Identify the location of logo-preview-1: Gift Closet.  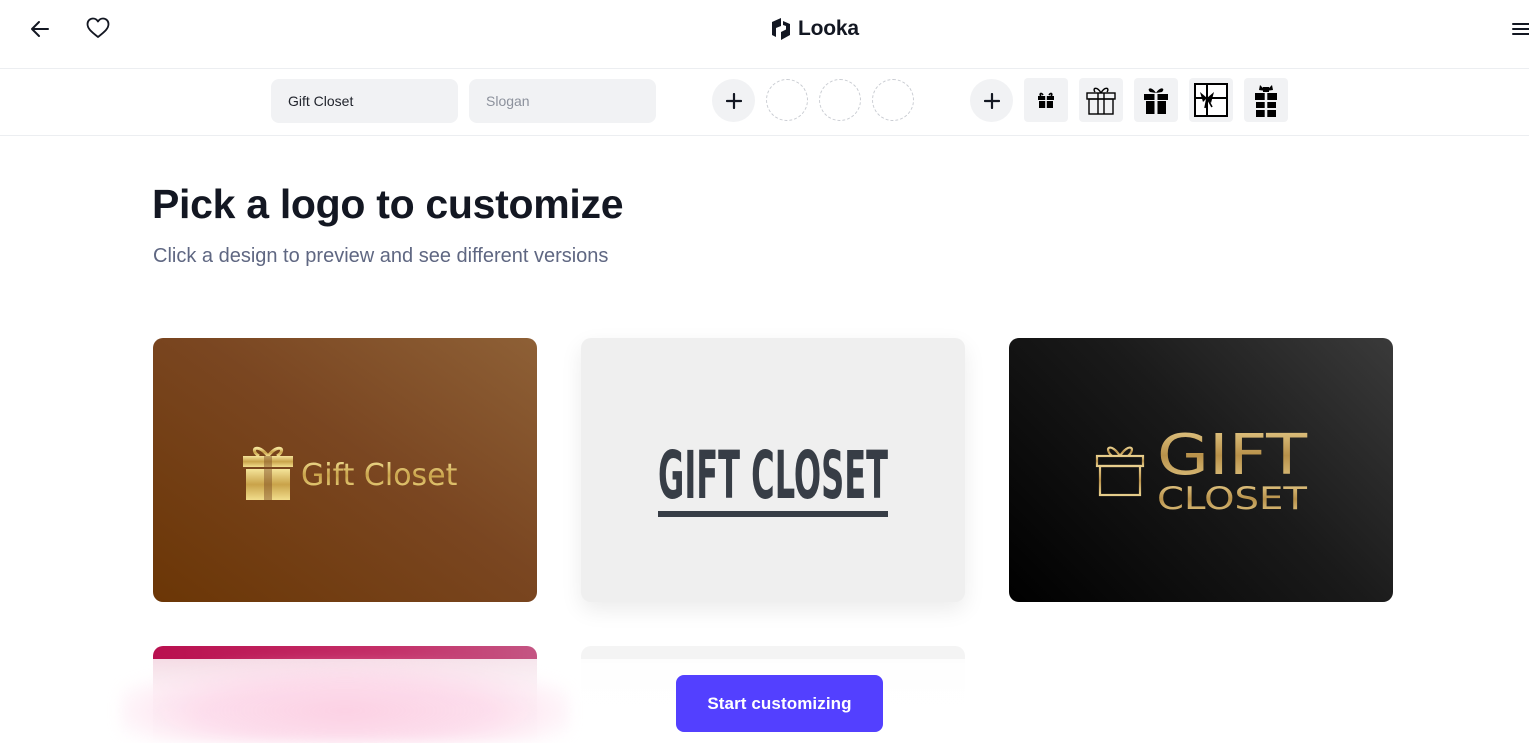
(350, 473).